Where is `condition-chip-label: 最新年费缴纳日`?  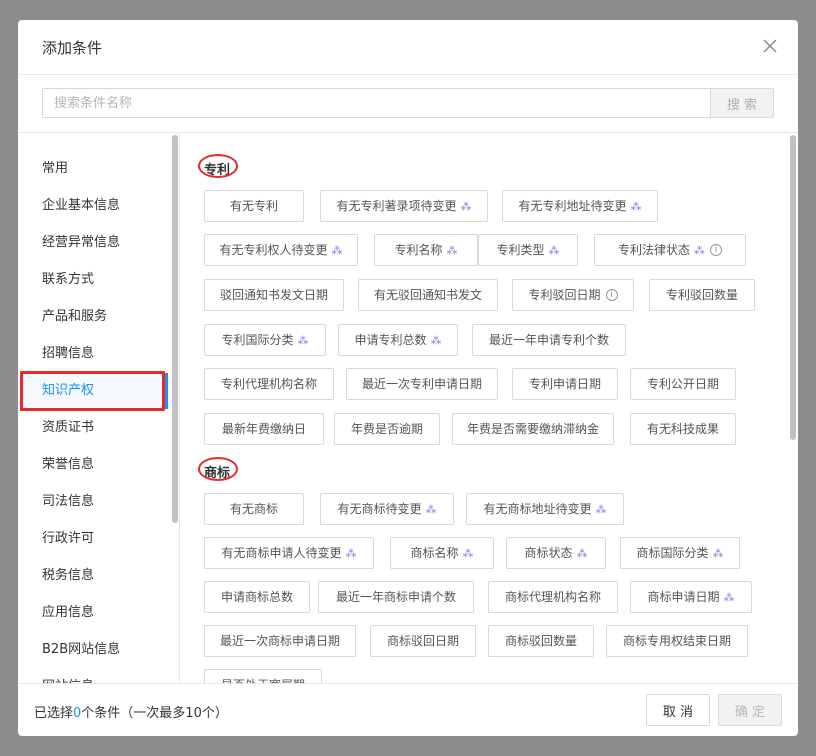 condition-chip-label: 最新年费缴纳日 is located at coordinates (263, 429).